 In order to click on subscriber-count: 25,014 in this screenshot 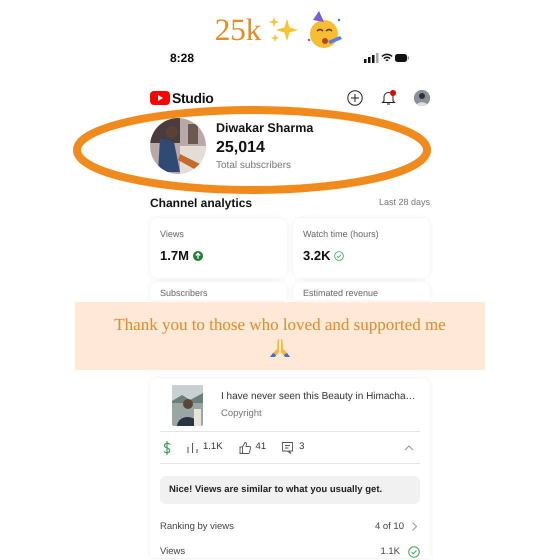, I will do `click(241, 148)`.